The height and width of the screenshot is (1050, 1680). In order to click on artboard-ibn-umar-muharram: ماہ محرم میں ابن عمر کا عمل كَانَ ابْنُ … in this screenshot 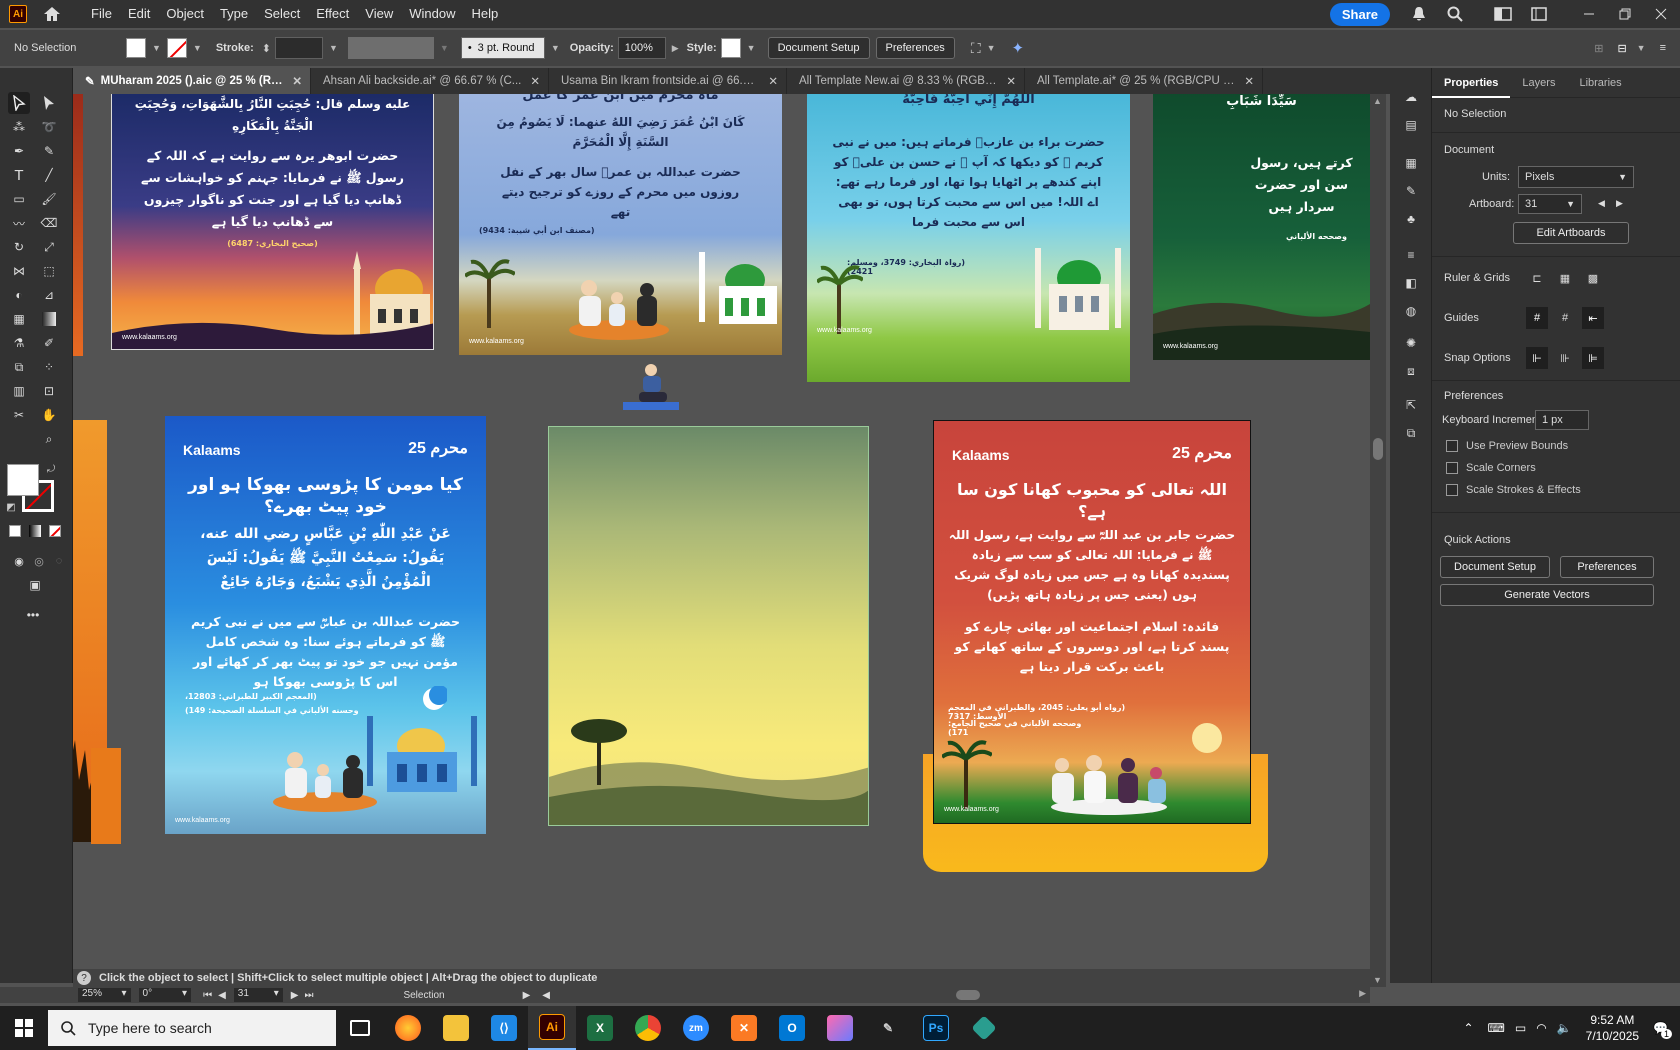, I will do `click(620, 224)`.